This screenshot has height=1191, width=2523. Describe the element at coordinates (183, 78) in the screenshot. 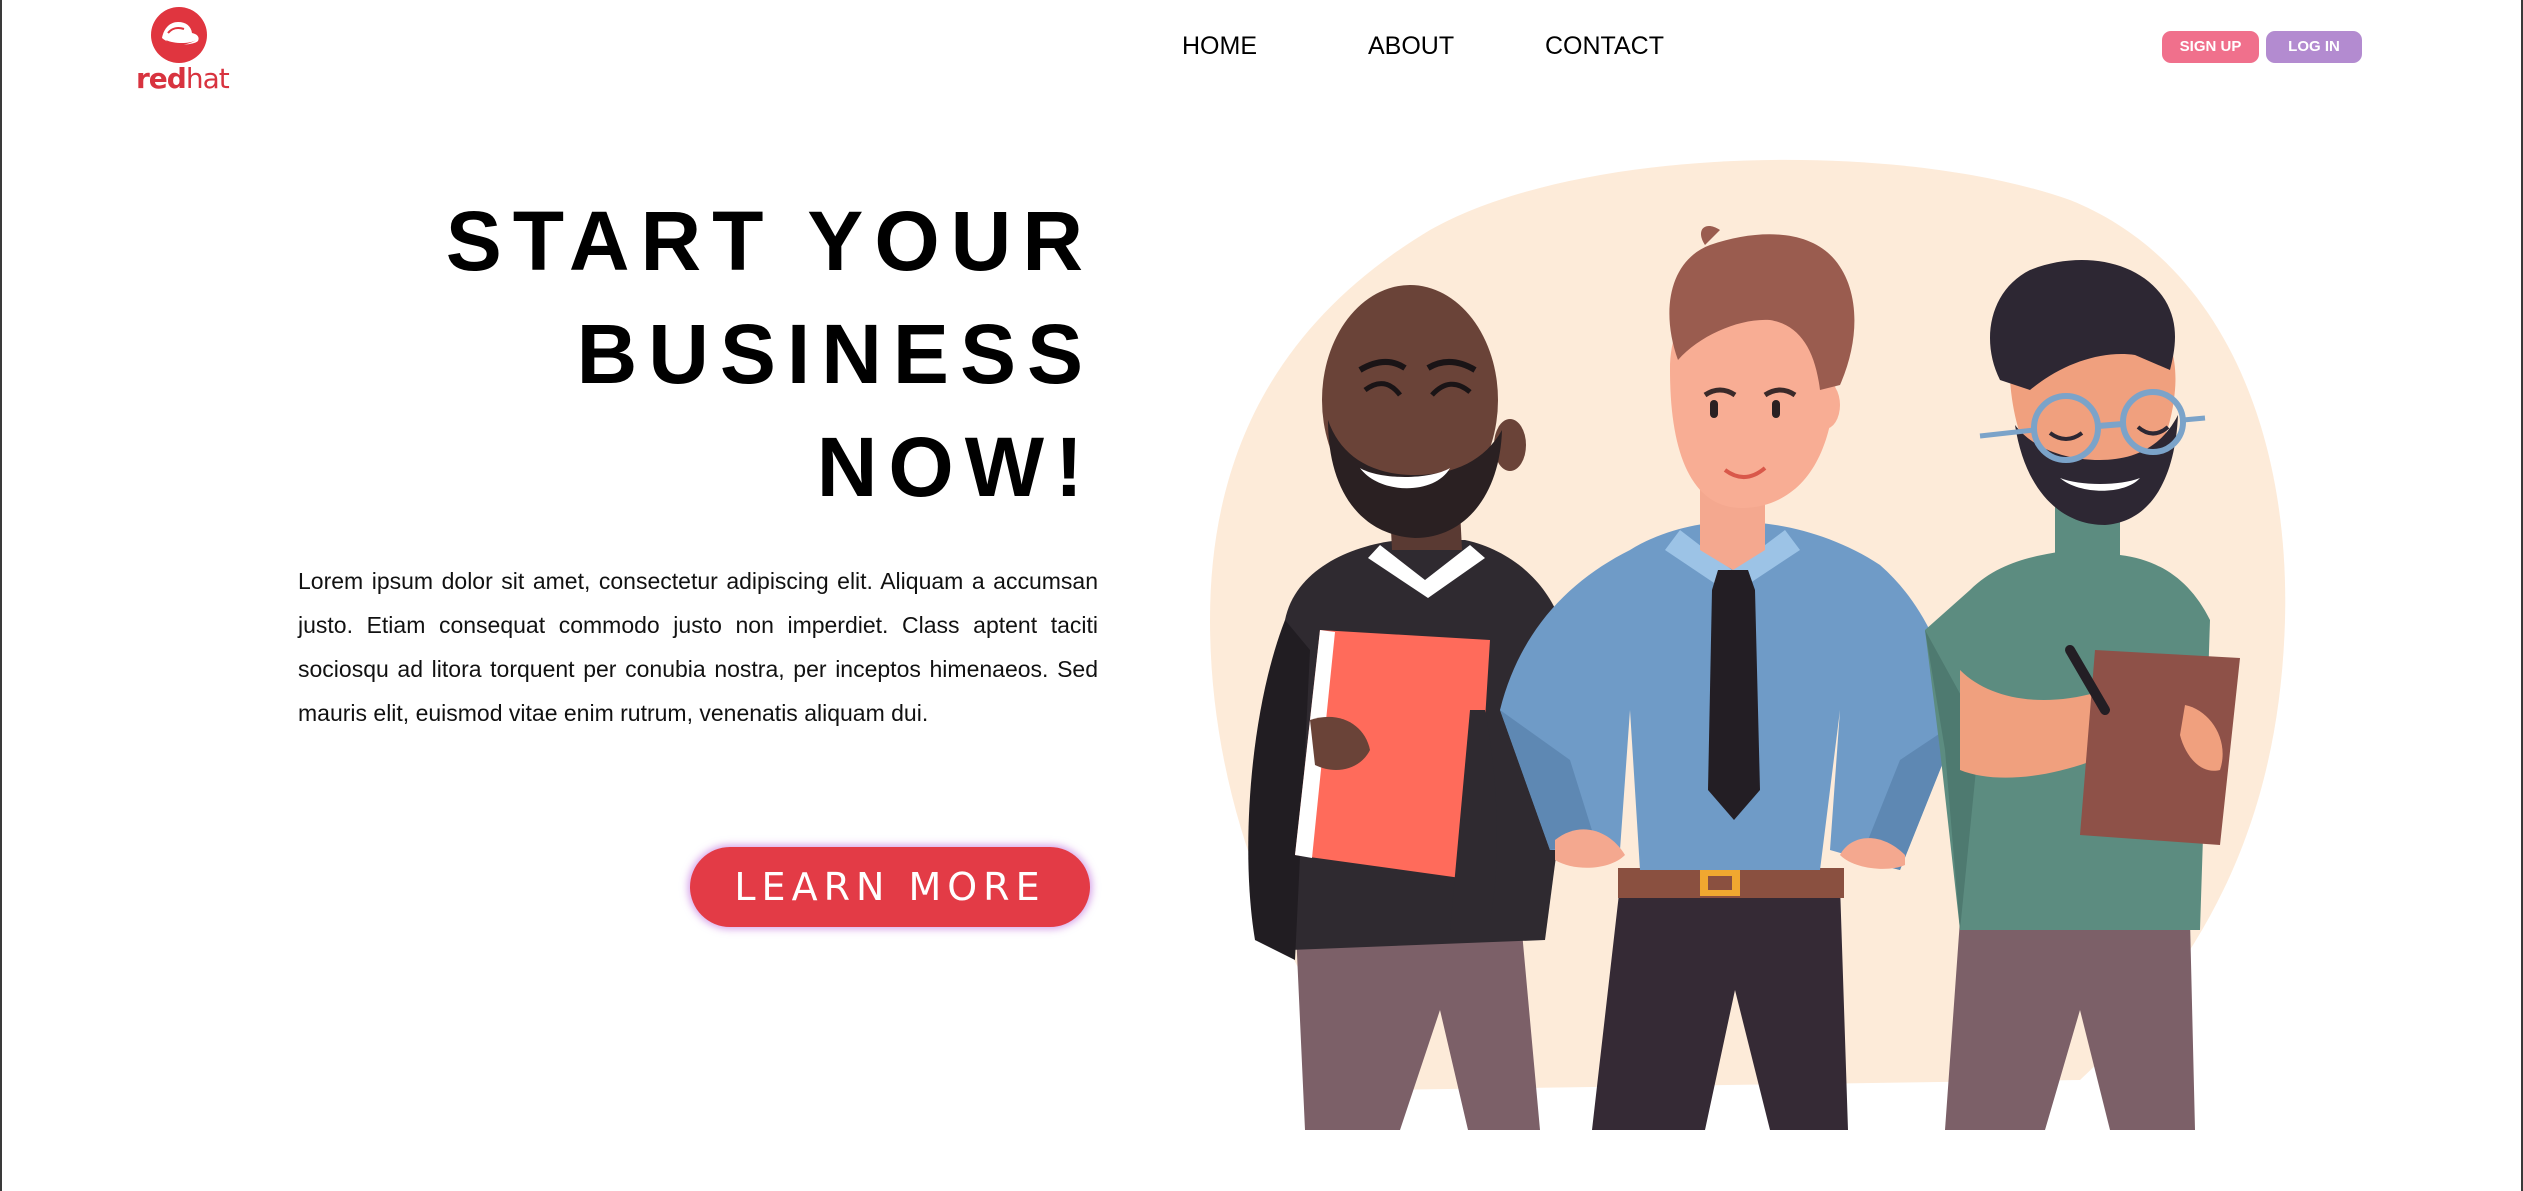

I see `logo-wordmark: redhat` at that location.